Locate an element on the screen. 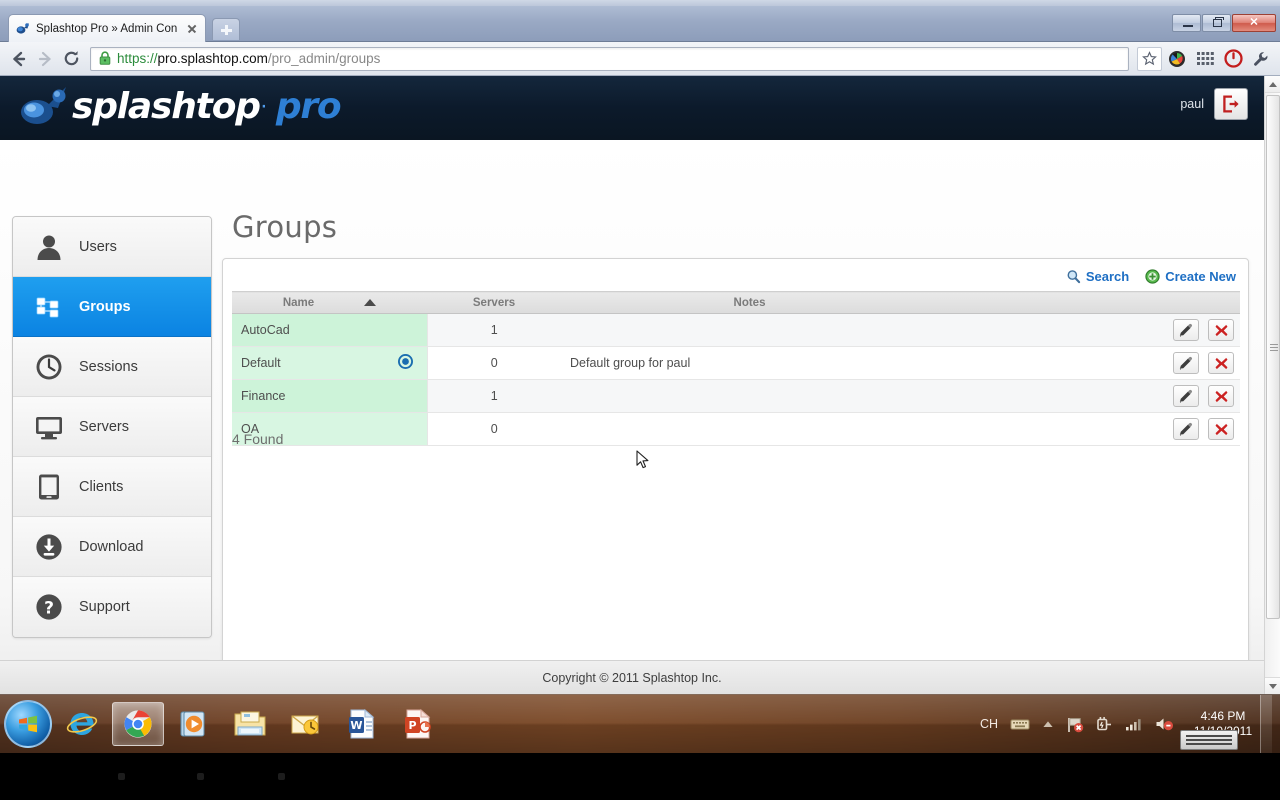 This screenshot has height=800, width=1280. sidebar-item-users: Users is located at coordinates (112, 247).